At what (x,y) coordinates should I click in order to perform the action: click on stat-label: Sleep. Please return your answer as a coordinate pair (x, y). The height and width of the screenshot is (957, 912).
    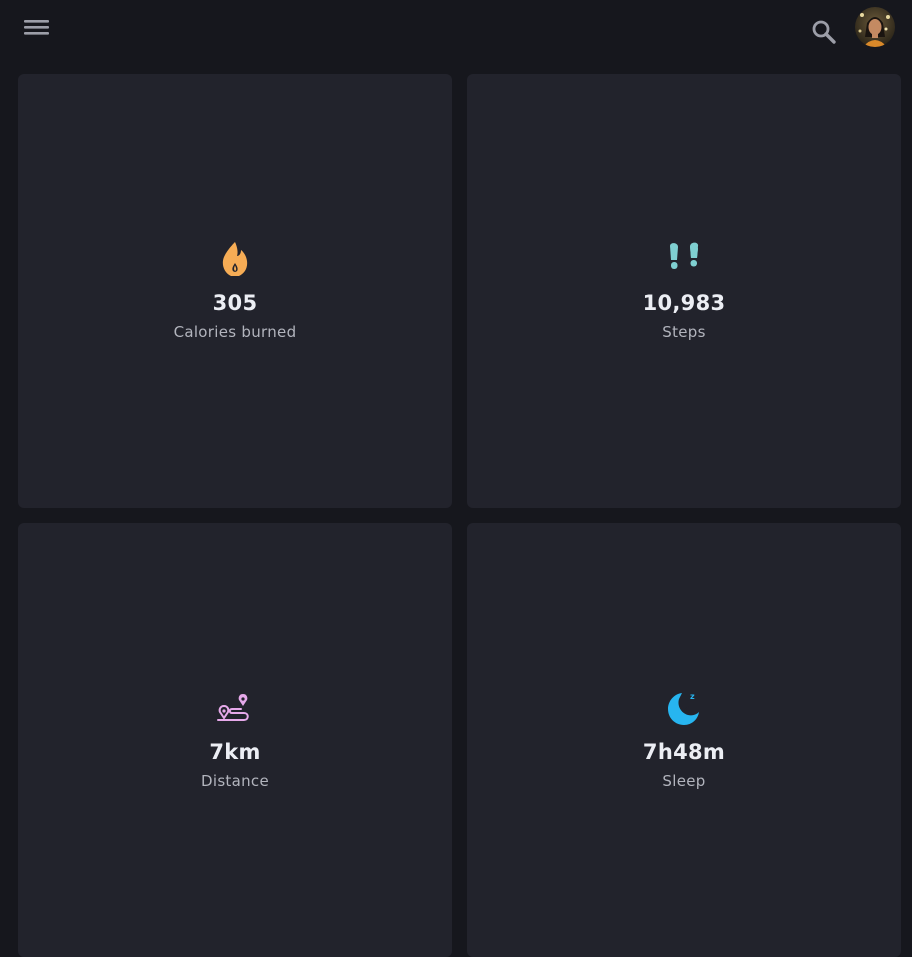
    Looking at the image, I should click on (684, 781).